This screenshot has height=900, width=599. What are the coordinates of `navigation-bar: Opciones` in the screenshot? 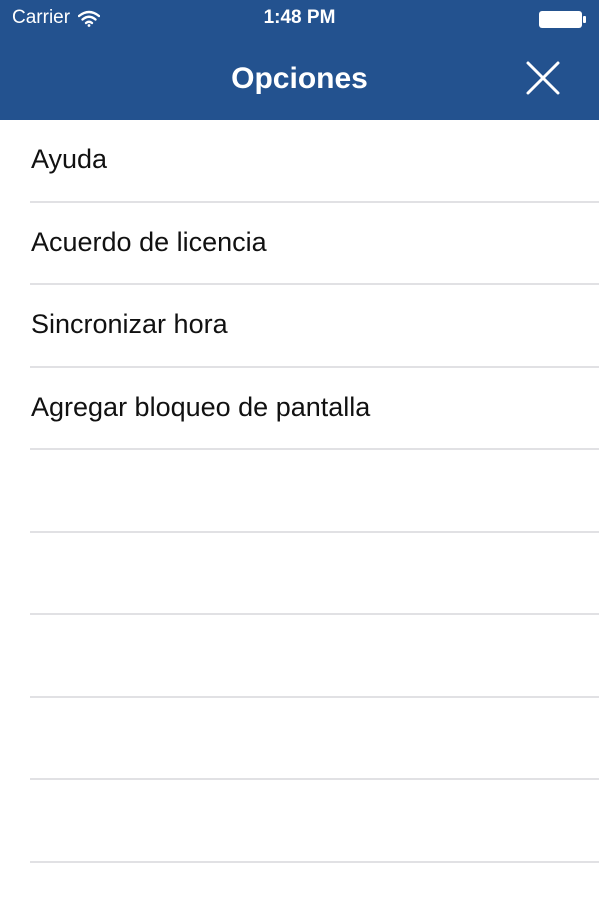 It's located at (299, 80).